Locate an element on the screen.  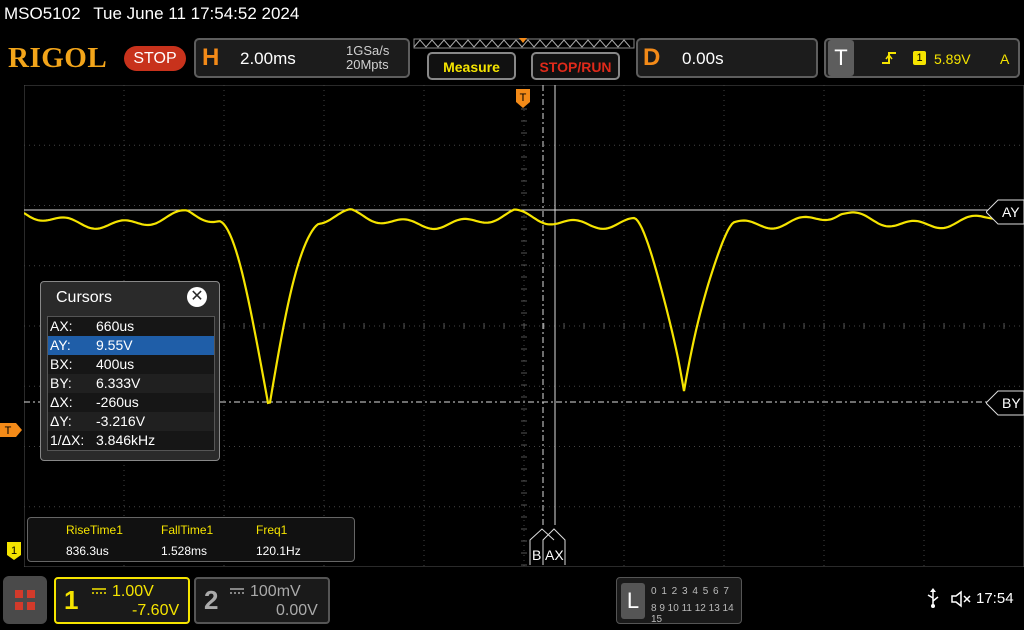
channel2-settings: 2 100mV 0.00V is located at coordinates (262, 600).